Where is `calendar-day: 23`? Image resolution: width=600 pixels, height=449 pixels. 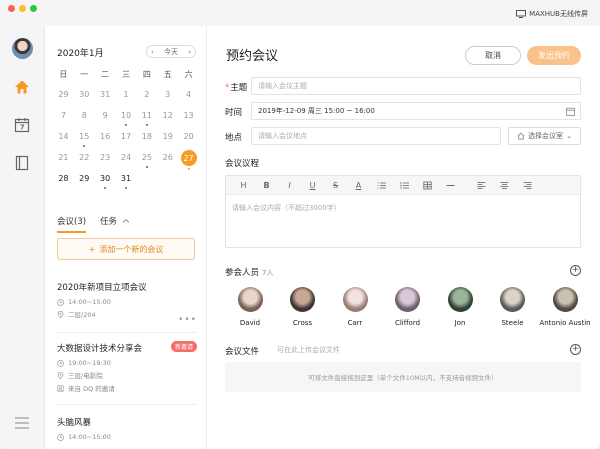
calendar-day: 23 is located at coordinates (105, 161).